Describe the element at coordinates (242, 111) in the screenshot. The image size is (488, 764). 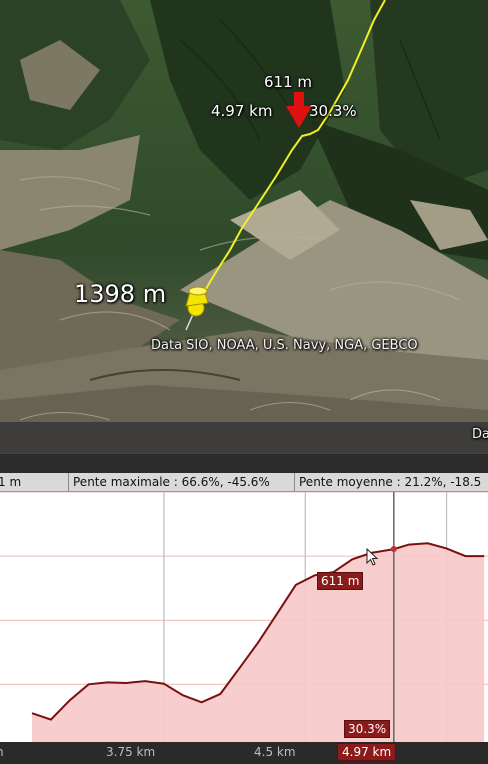
I see `track-distance-label: 4.97 km` at that location.